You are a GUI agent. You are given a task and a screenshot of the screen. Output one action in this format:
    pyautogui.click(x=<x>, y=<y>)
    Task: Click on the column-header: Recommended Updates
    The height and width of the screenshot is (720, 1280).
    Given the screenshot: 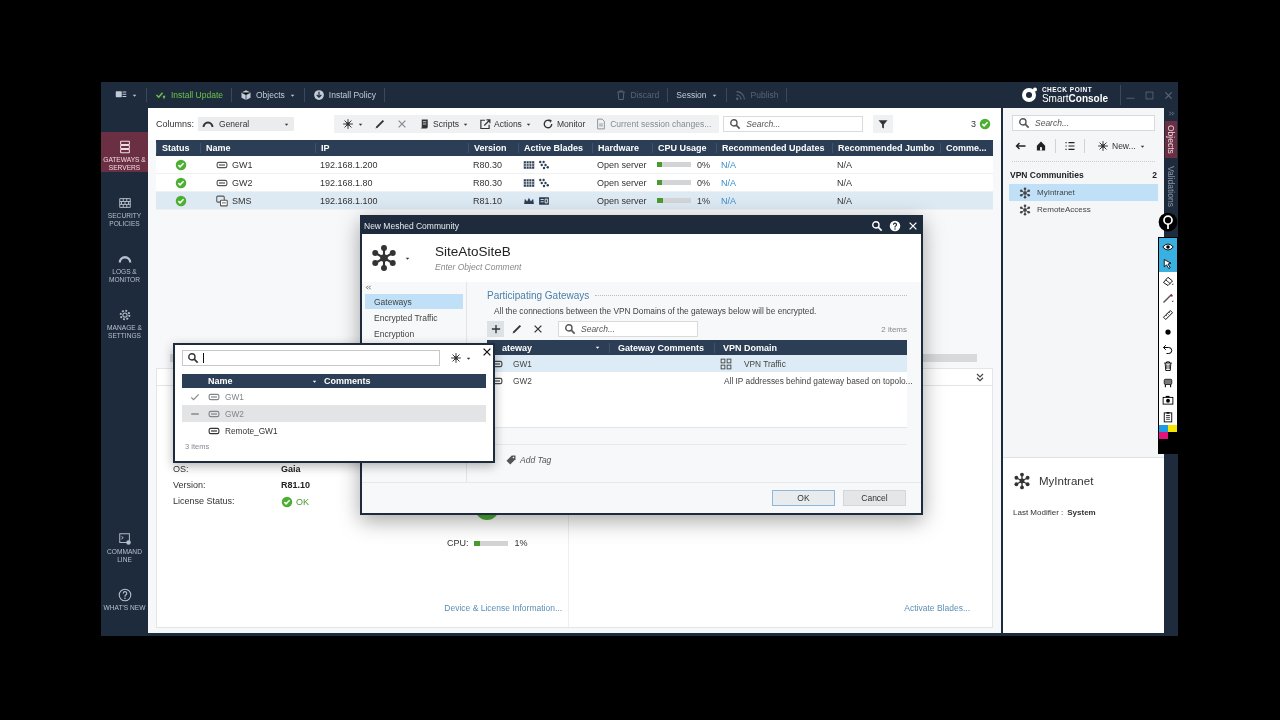 What is the action you would take?
    pyautogui.click(x=774, y=148)
    